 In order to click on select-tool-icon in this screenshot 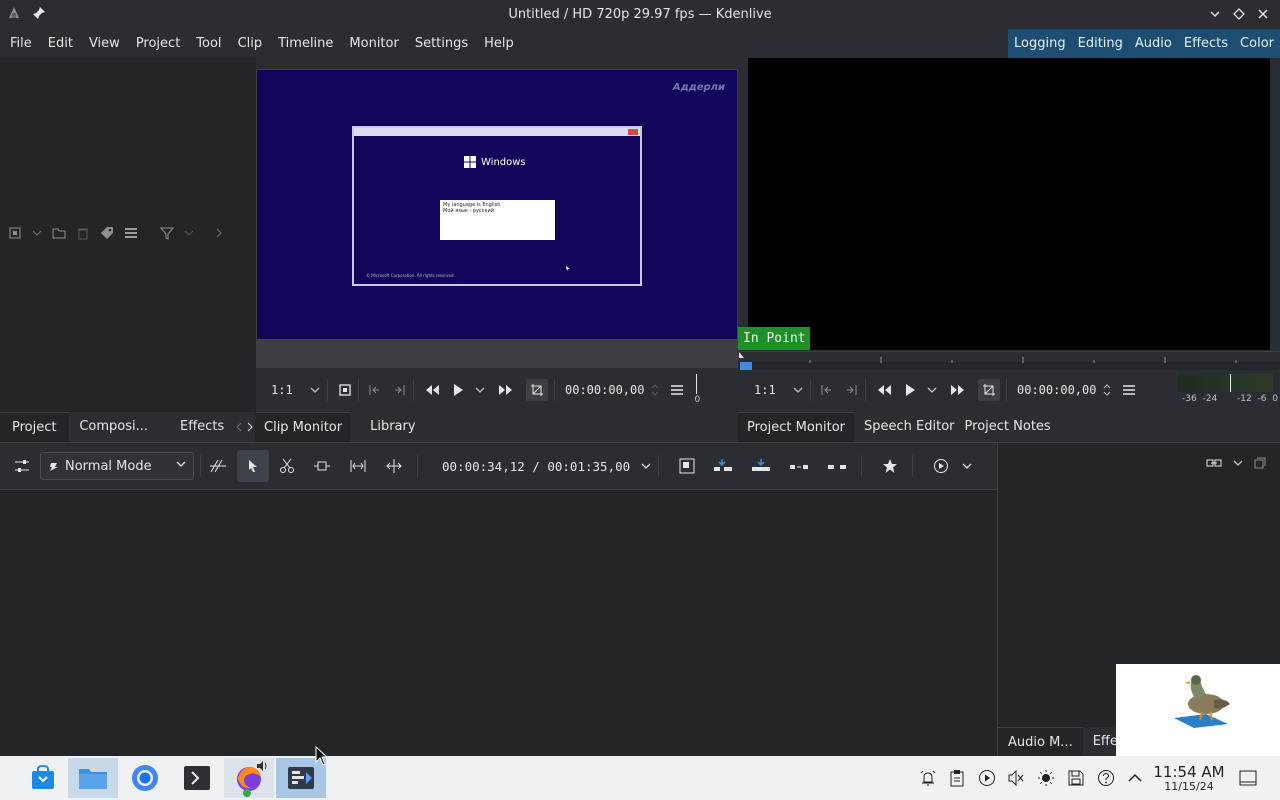, I will do `click(253, 466)`.